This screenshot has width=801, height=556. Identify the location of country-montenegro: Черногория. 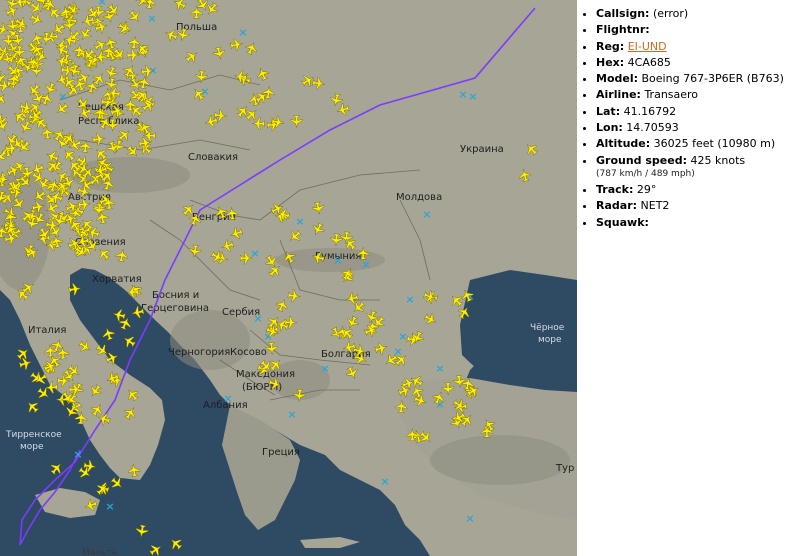
(199, 352).